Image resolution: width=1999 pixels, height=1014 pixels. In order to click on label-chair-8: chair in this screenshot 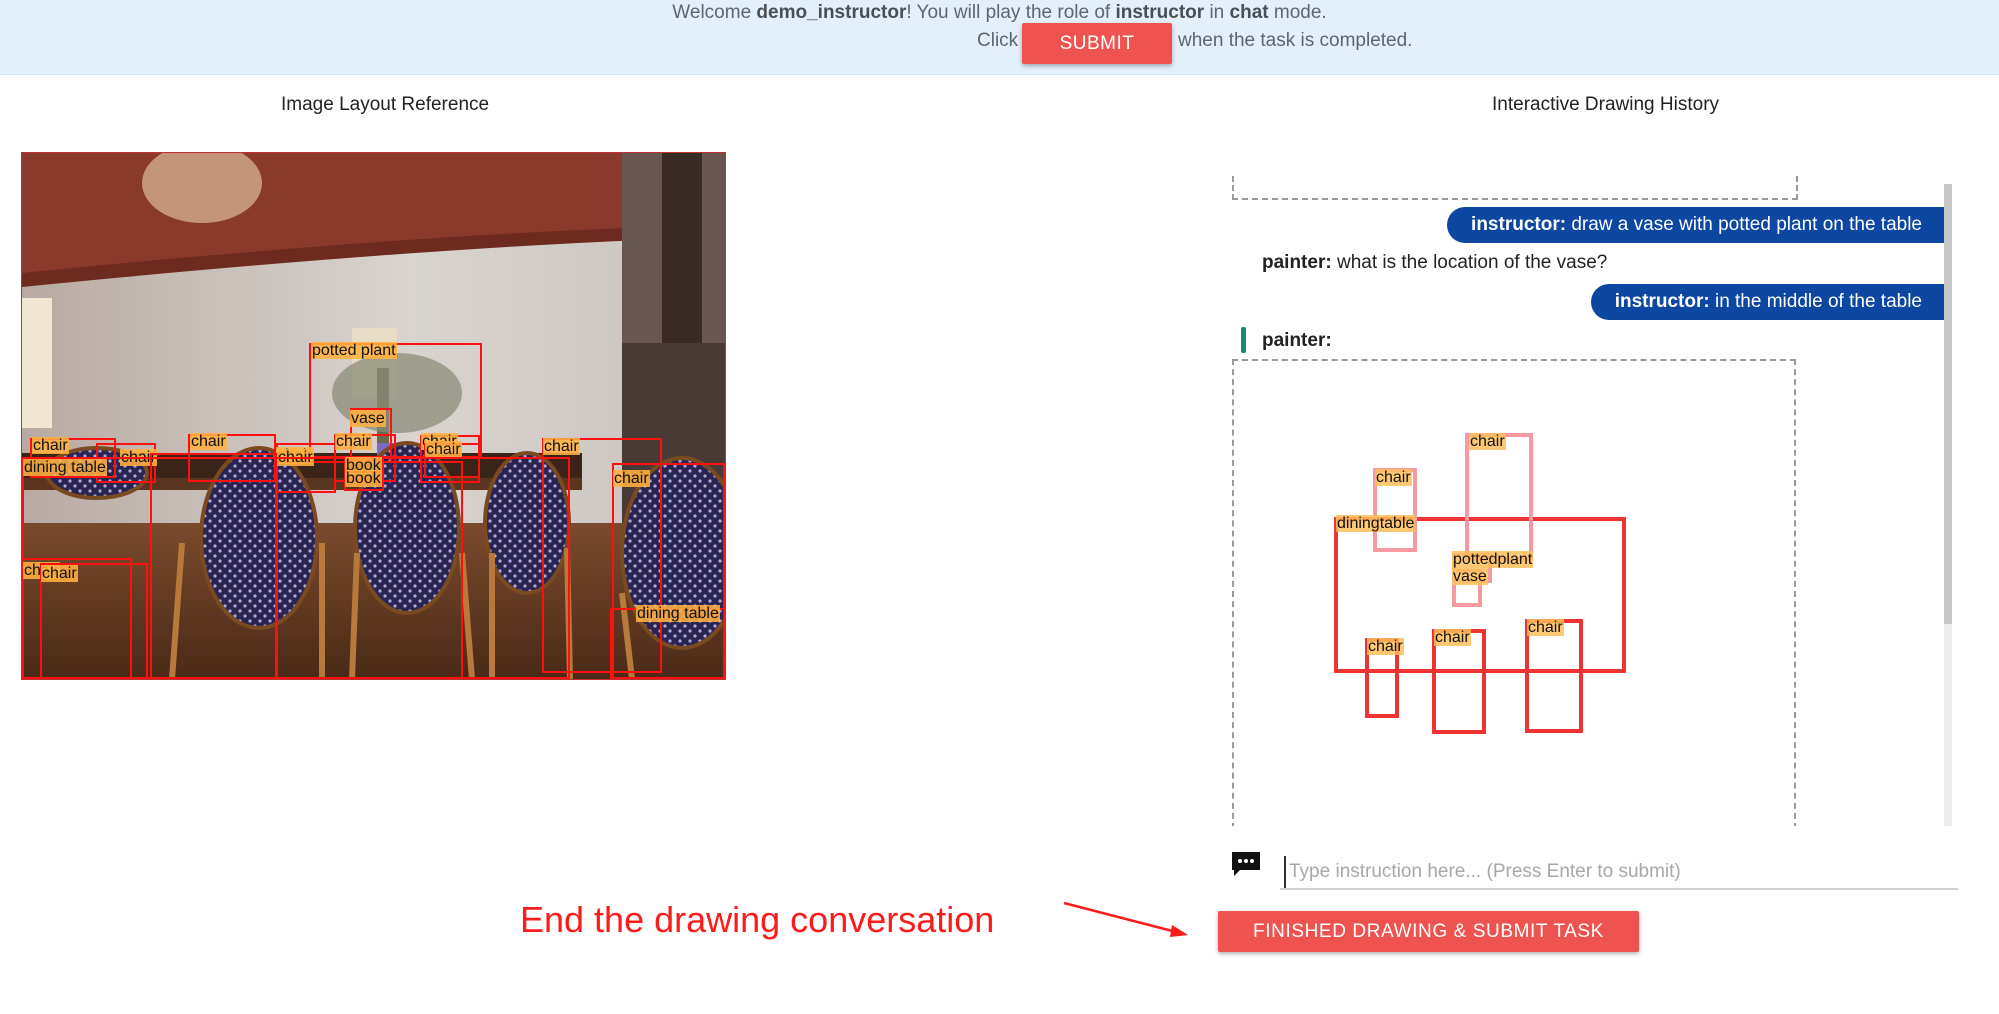, I will do `click(561, 446)`.